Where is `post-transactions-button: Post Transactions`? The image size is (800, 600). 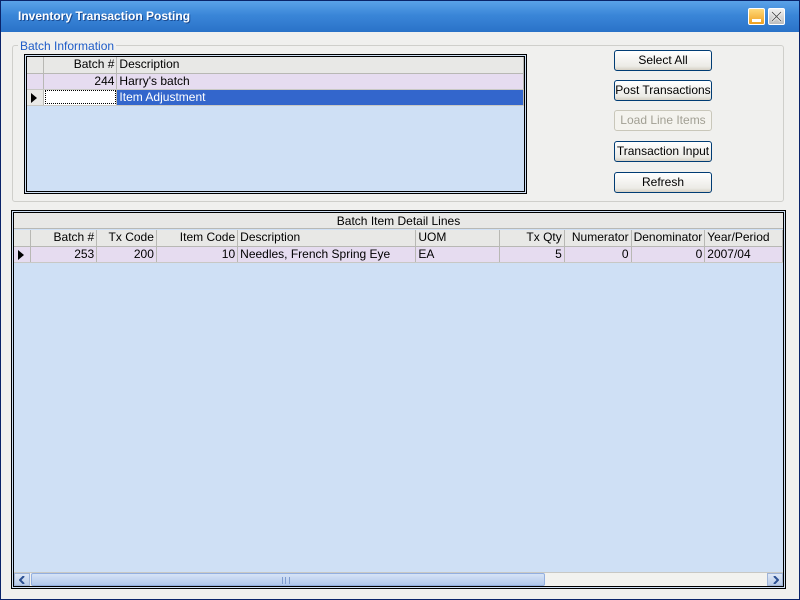
post-transactions-button: Post Transactions is located at coordinates (663, 90).